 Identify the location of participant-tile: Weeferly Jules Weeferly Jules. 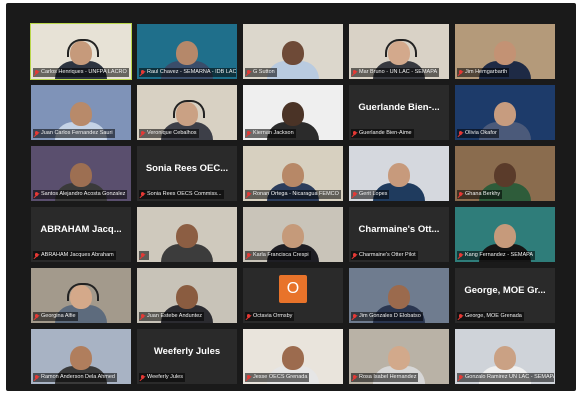
(187, 356).